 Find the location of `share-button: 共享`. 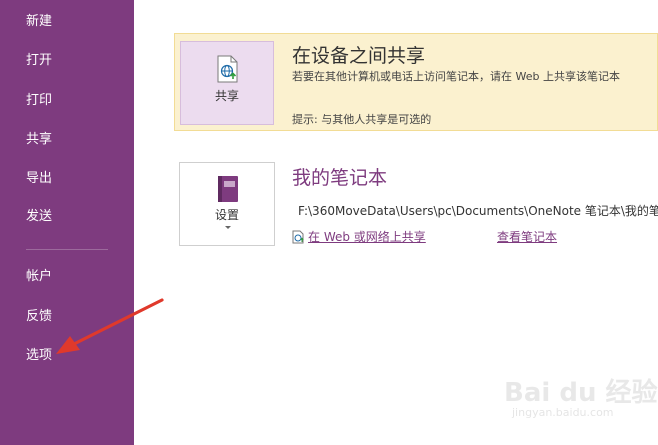

share-button: 共享 is located at coordinates (227, 83).